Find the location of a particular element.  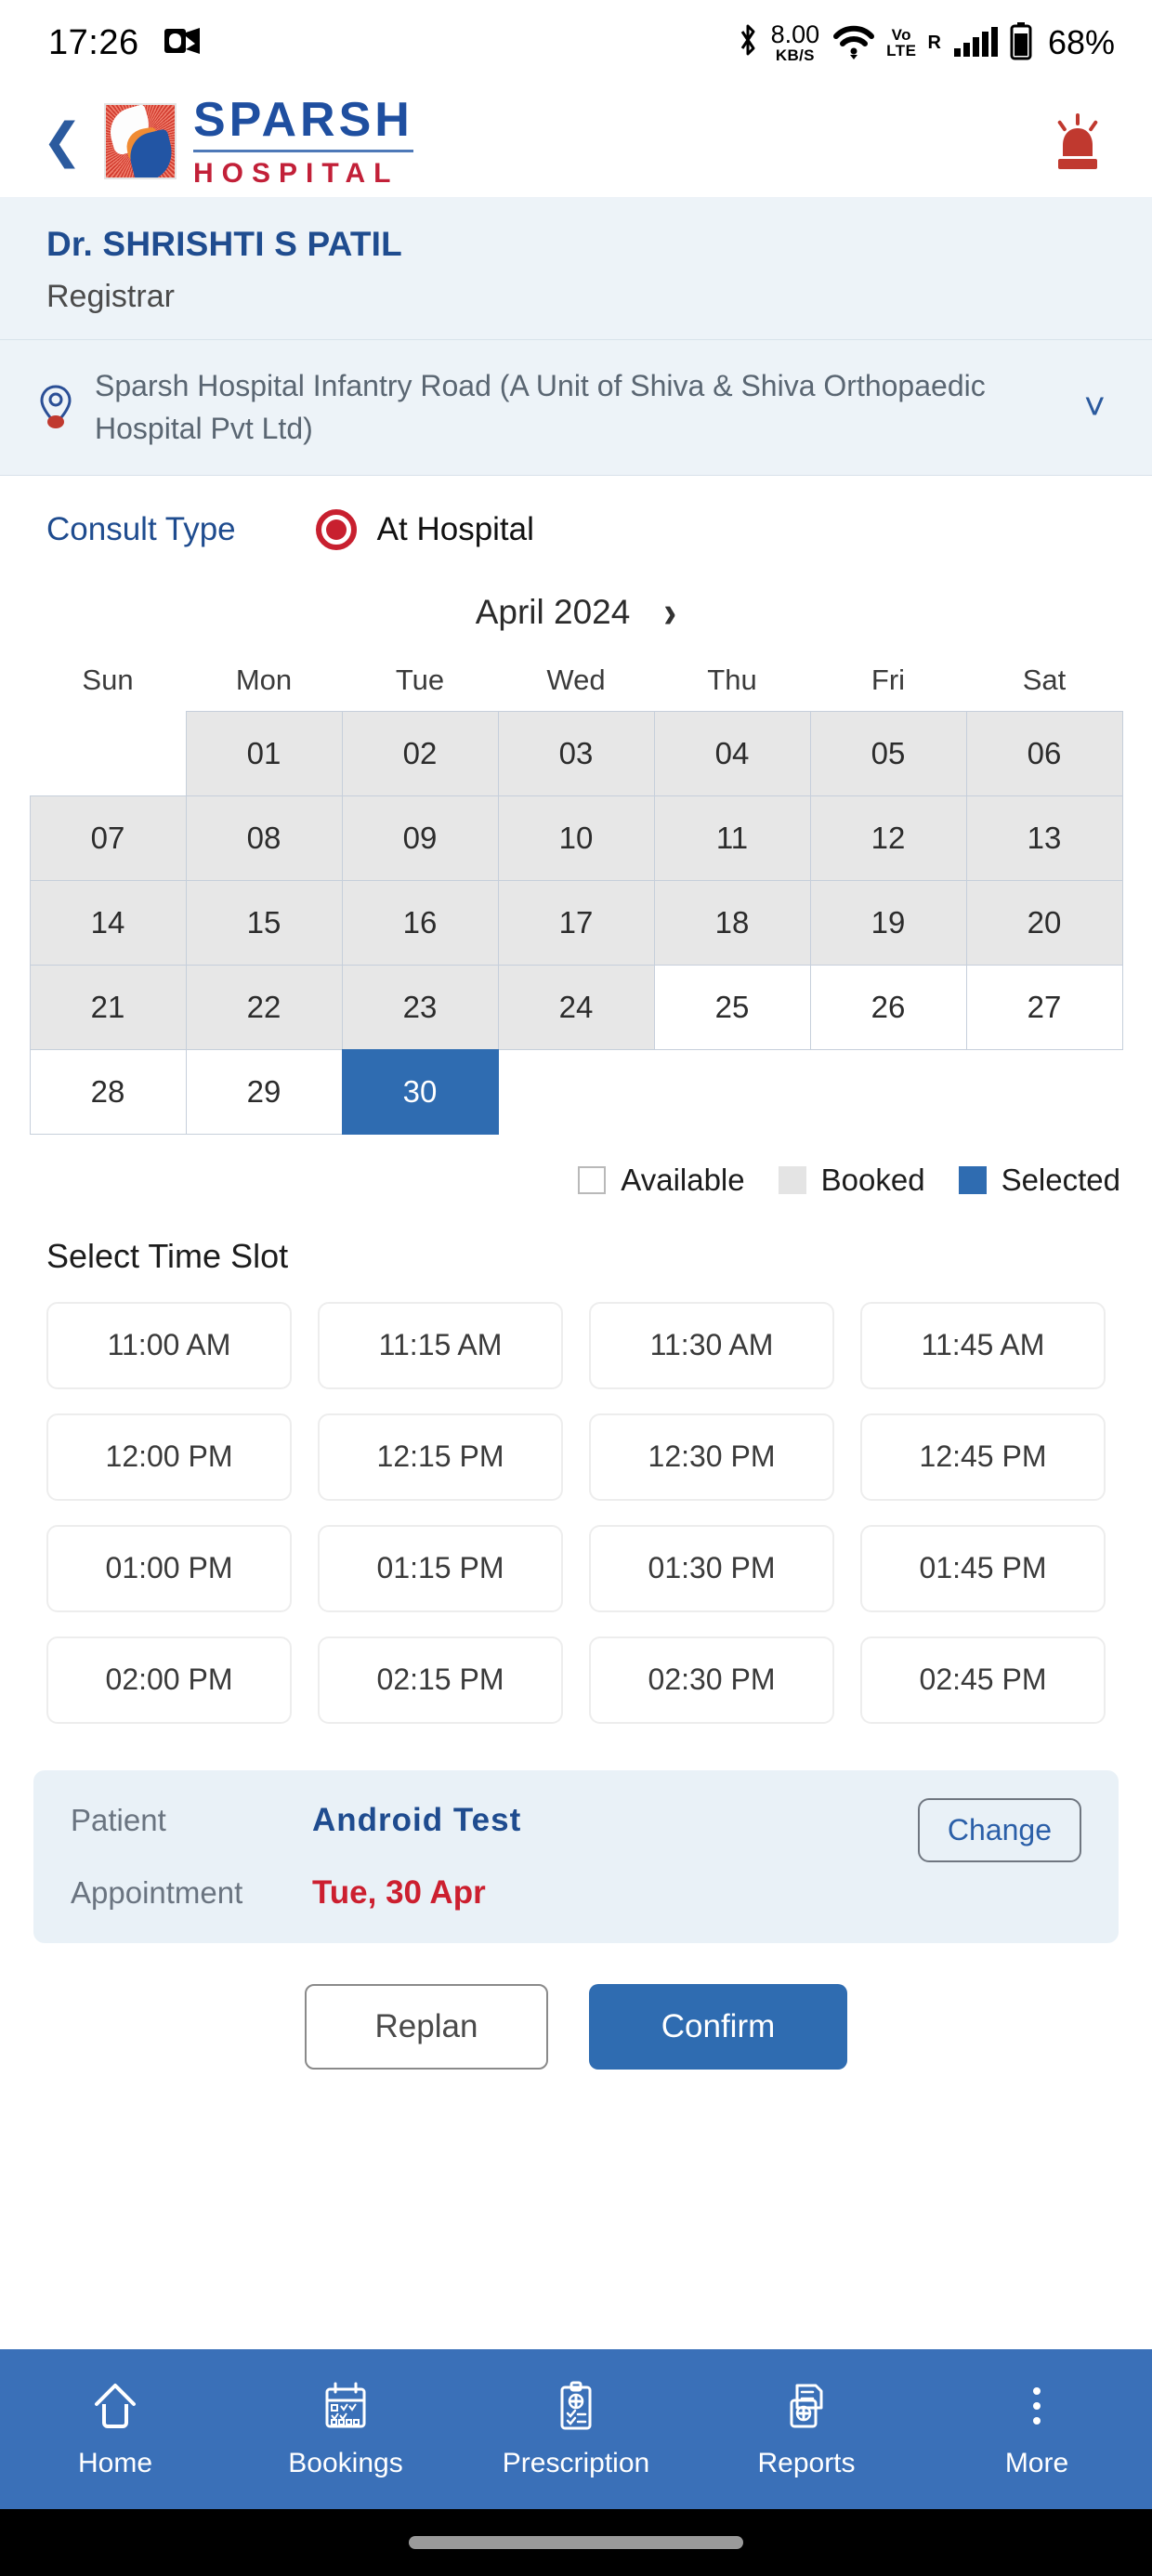

calendar-day-cell: 11 is located at coordinates (732, 838).